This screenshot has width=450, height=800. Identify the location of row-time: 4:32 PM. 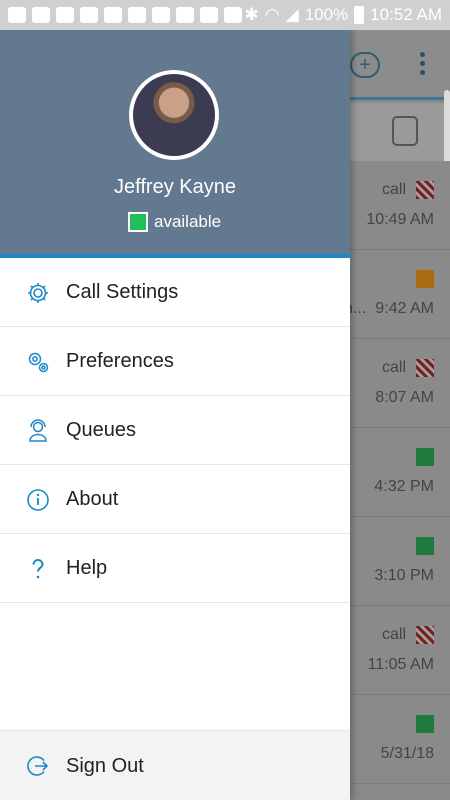
(404, 486).